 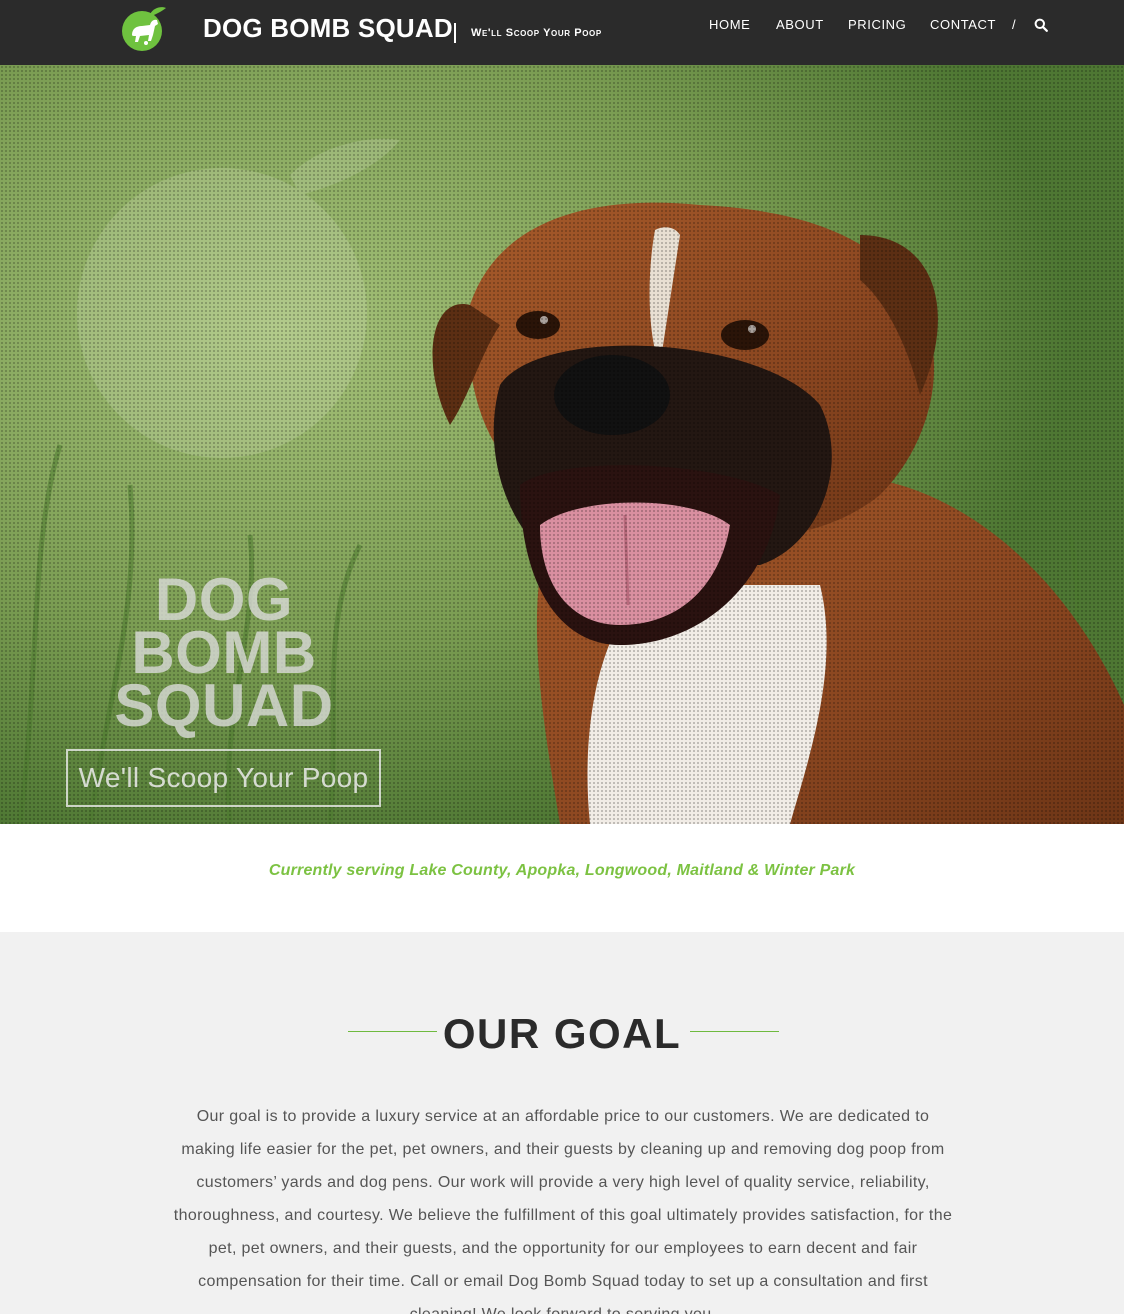 I want to click on hero-cta-button: We'll Scoop Your Poop, so click(x=223, y=778).